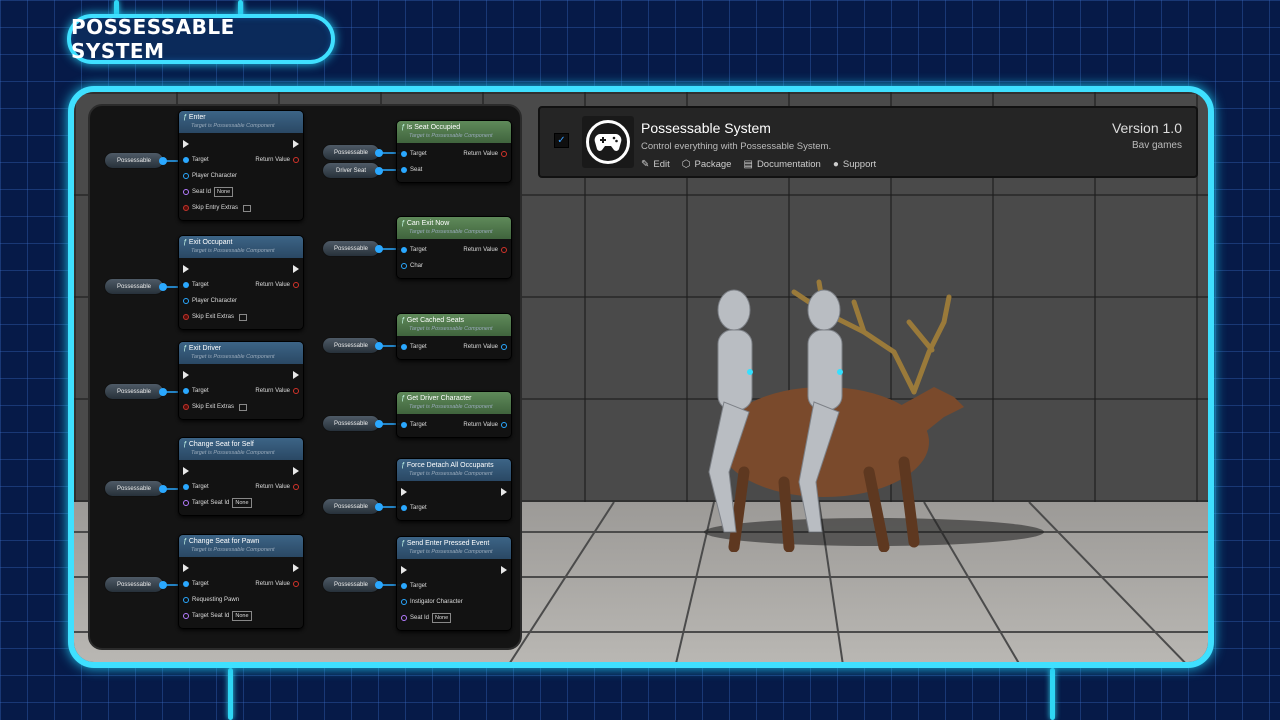 The height and width of the screenshot is (720, 1280). I want to click on pin-label: Return Value, so click(272, 285).